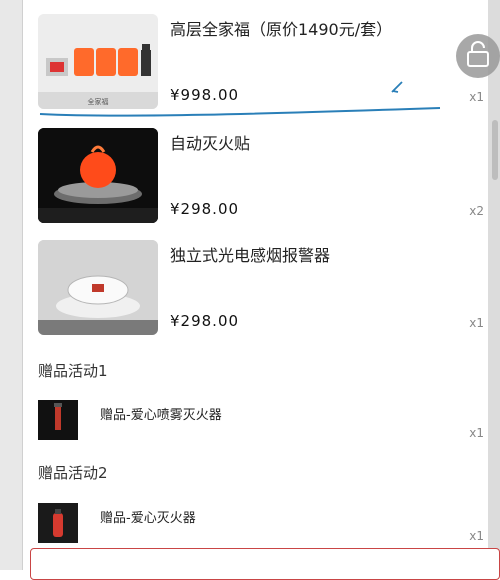 The width and height of the screenshot is (500, 580). Describe the element at coordinates (250, 255) in the screenshot. I see `product-title: 独立式光电感烟报警器` at that location.